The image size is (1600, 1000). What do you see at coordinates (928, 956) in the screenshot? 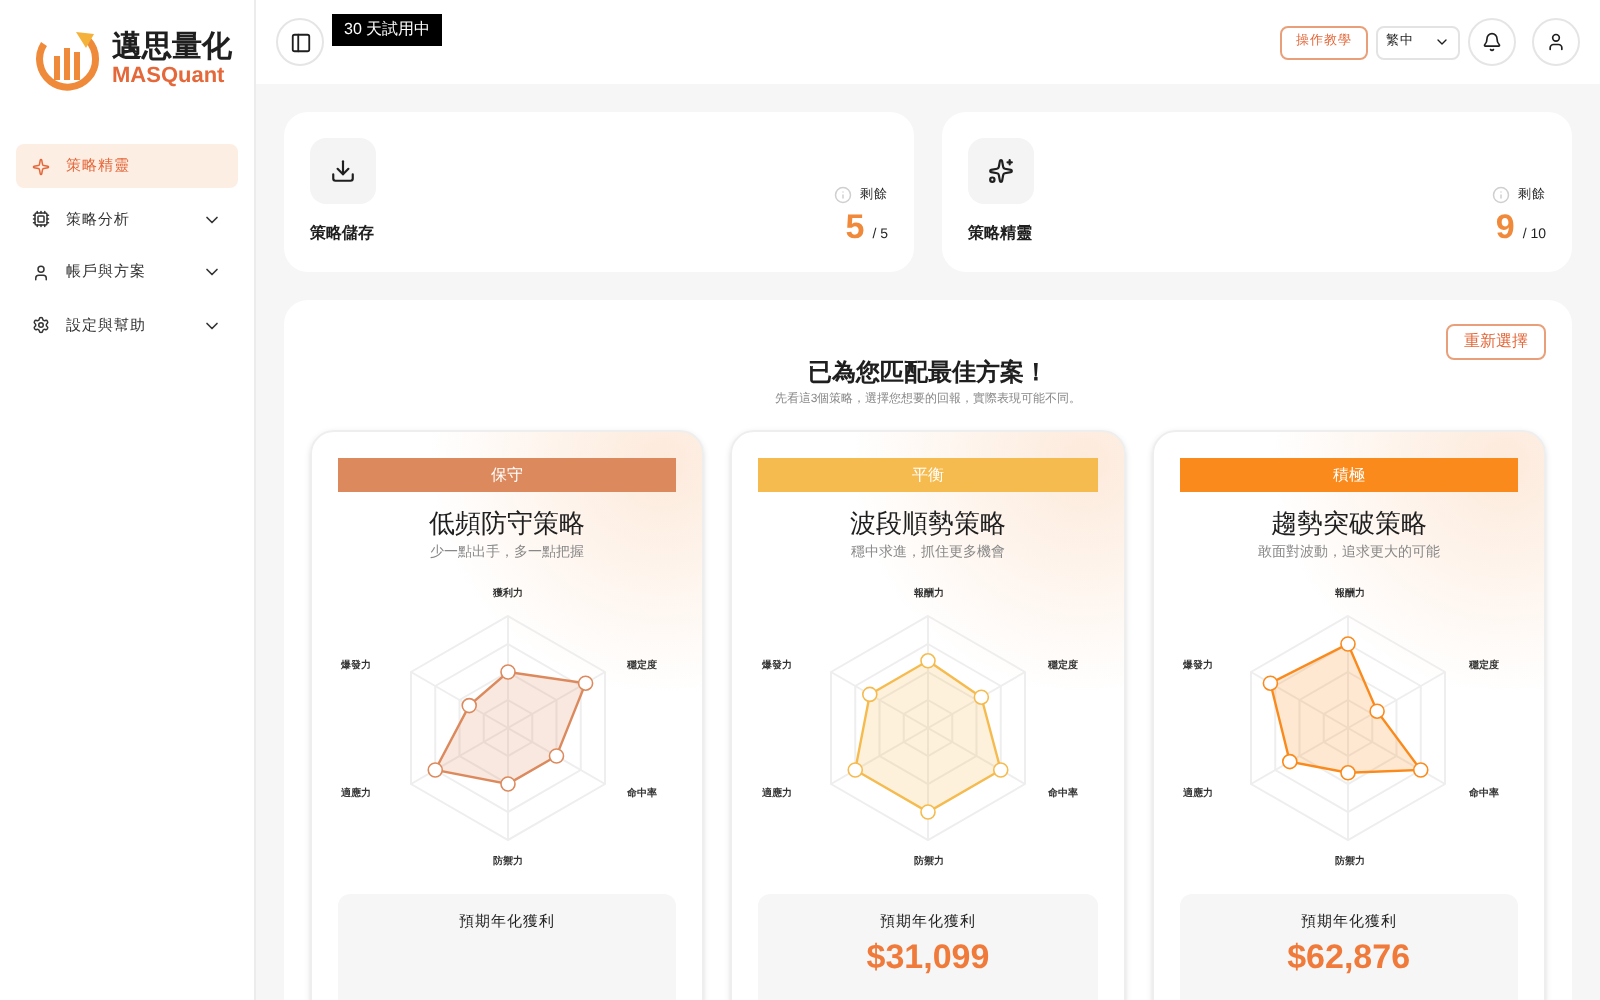
I see `profit-value: $31,099` at bounding box center [928, 956].